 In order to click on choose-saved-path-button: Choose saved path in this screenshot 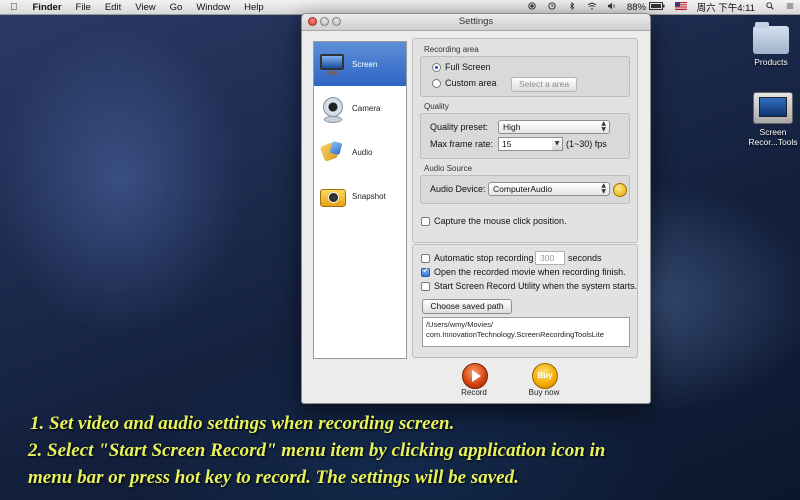, I will do `click(467, 306)`.